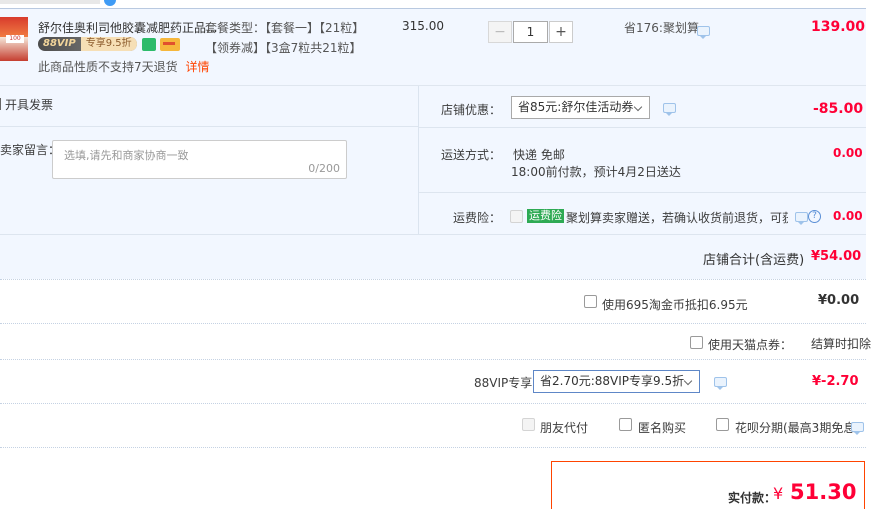  I want to click on tmall-points-value: 结算时扣除, so click(841, 344).